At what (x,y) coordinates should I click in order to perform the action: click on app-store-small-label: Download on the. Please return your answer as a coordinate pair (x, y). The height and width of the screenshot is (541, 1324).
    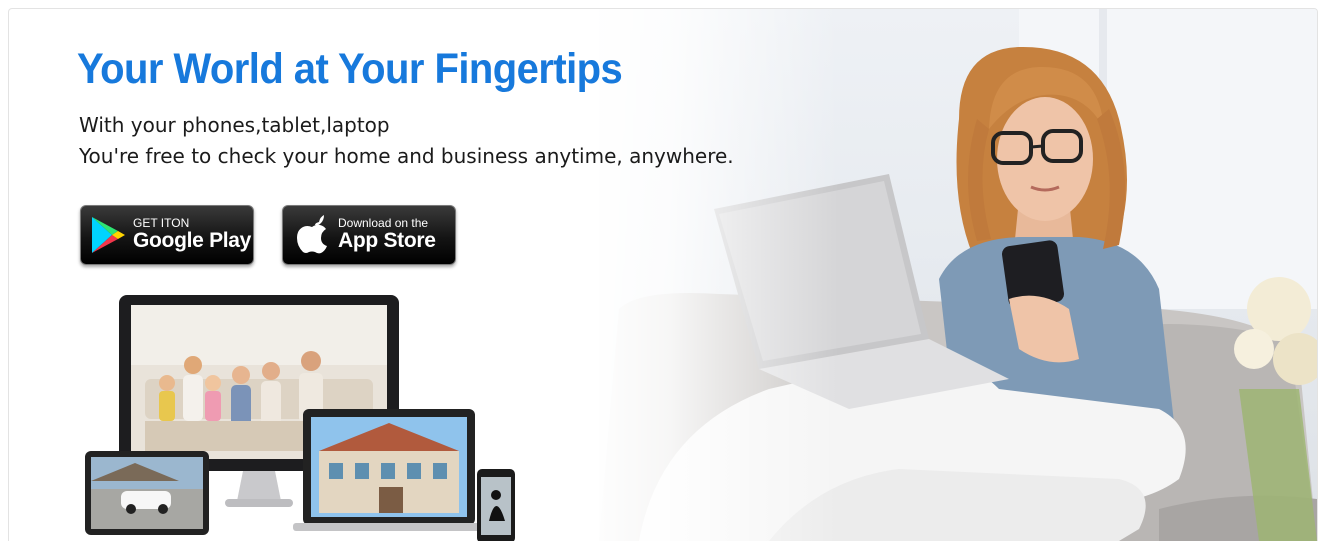
    Looking at the image, I should click on (383, 223).